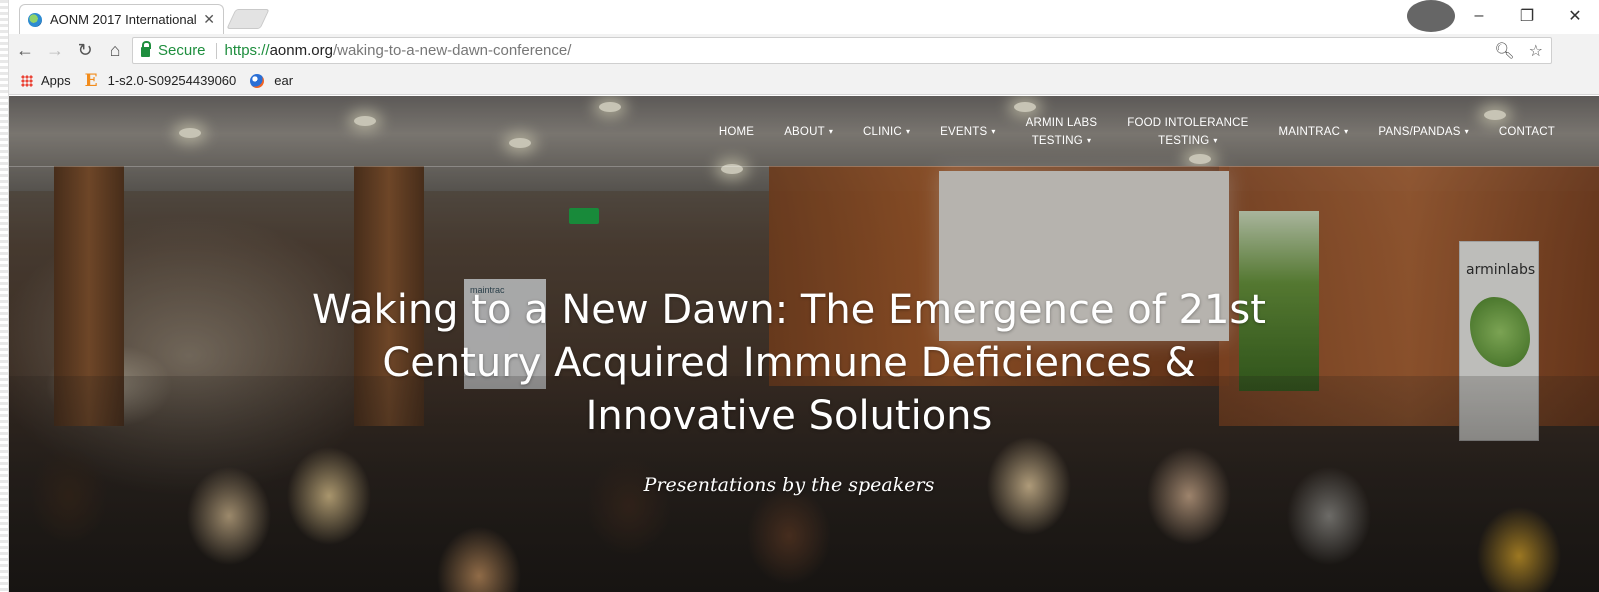  I want to click on profile-icon, so click(1431, 16).